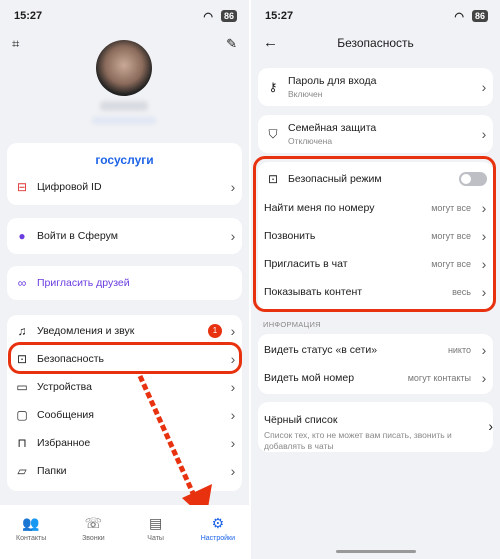  Describe the element at coordinates (22, 443) in the screenshot. I see `bookmark-icon: ⊓` at that location.